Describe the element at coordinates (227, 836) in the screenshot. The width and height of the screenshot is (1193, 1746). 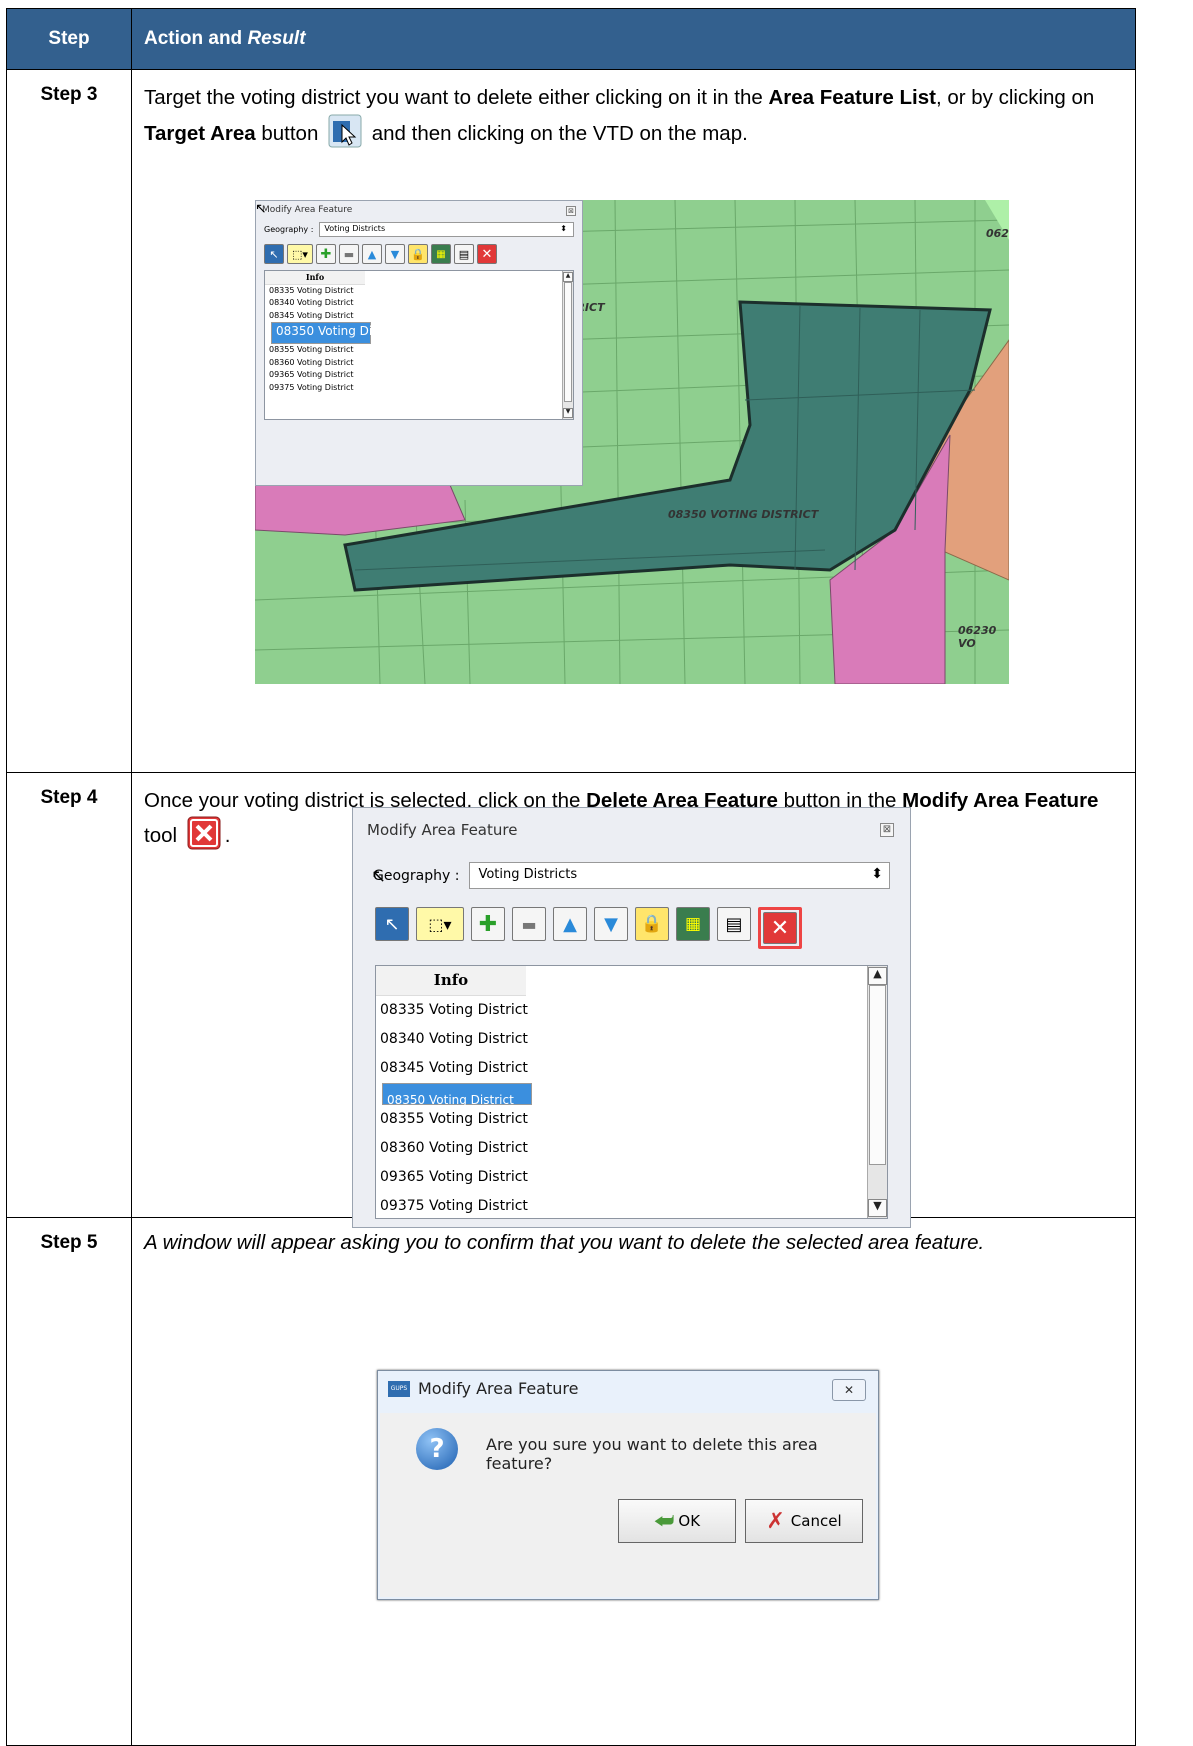
I see `step4-text-4: .` at that location.